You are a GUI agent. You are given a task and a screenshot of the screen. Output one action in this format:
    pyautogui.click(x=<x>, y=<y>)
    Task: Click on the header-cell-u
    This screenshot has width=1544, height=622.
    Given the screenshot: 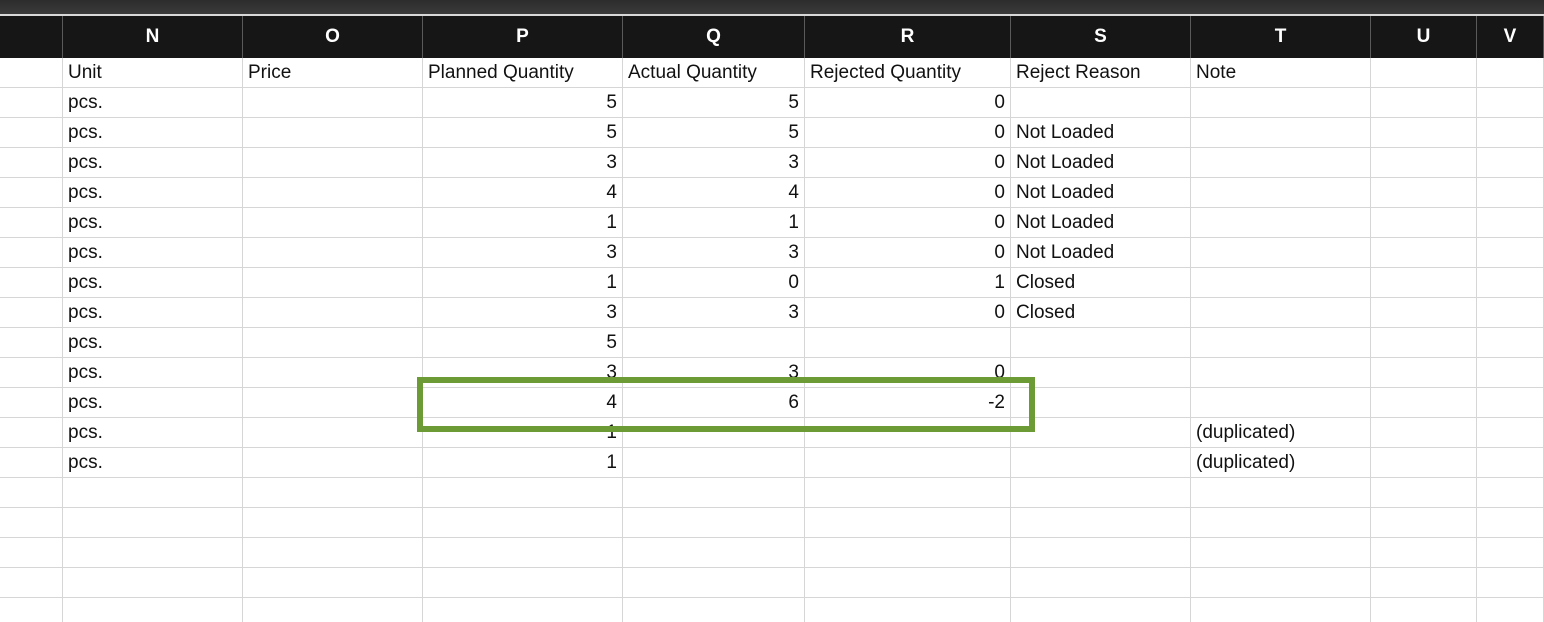 What is the action you would take?
    pyautogui.click(x=1424, y=73)
    